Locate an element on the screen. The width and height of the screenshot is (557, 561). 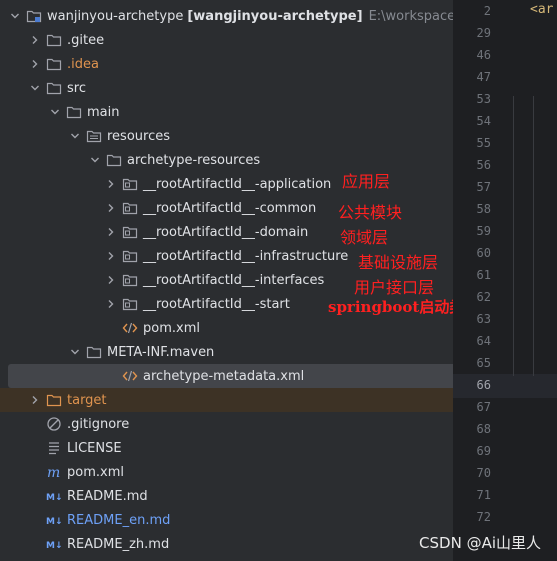
tree-item-src: src is located at coordinates (240, 88).